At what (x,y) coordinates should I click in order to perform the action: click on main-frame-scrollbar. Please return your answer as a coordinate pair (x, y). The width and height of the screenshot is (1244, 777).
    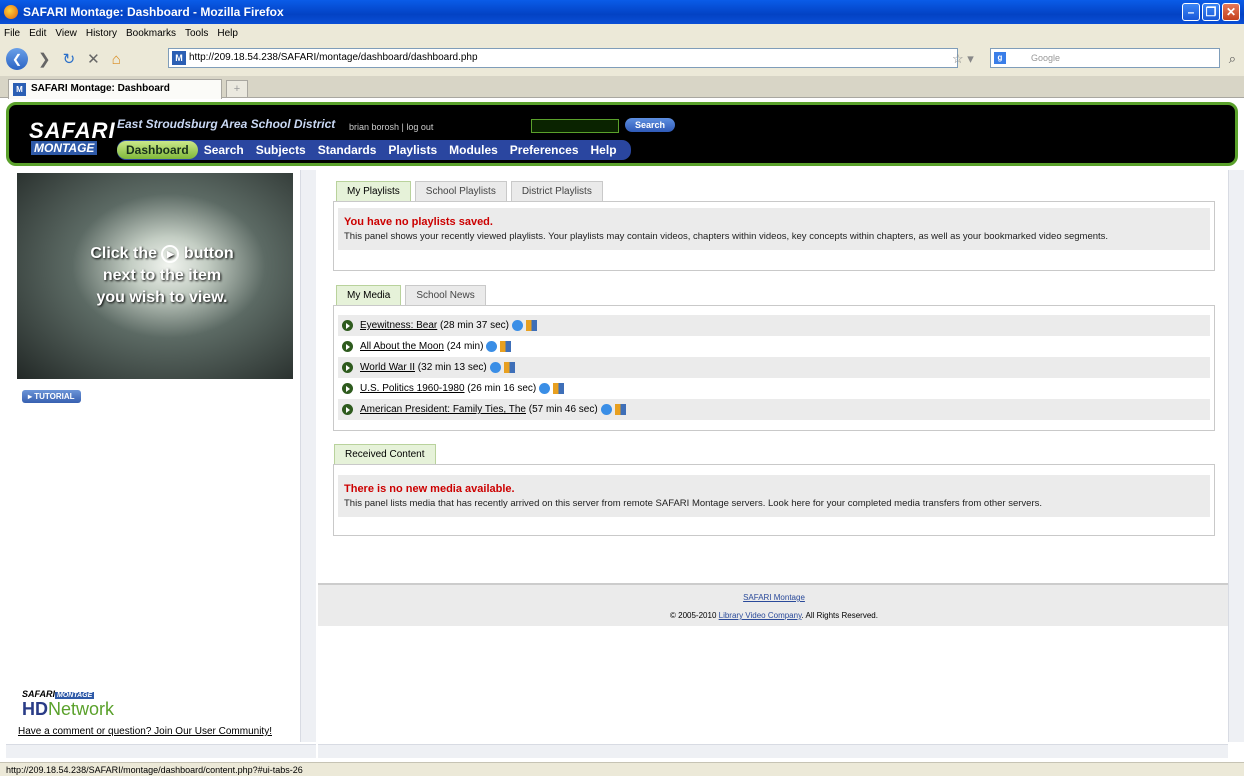
    Looking at the image, I should click on (1236, 456).